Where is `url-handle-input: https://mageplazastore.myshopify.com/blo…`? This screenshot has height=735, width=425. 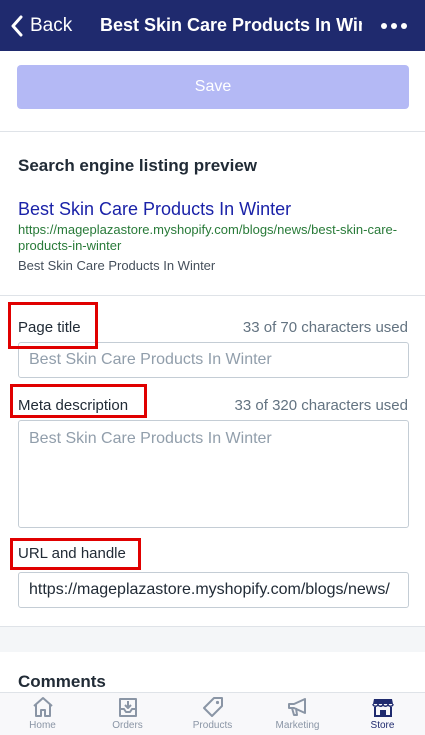 url-handle-input: https://mageplazastore.myshopify.com/blo… is located at coordinates (213, 590).